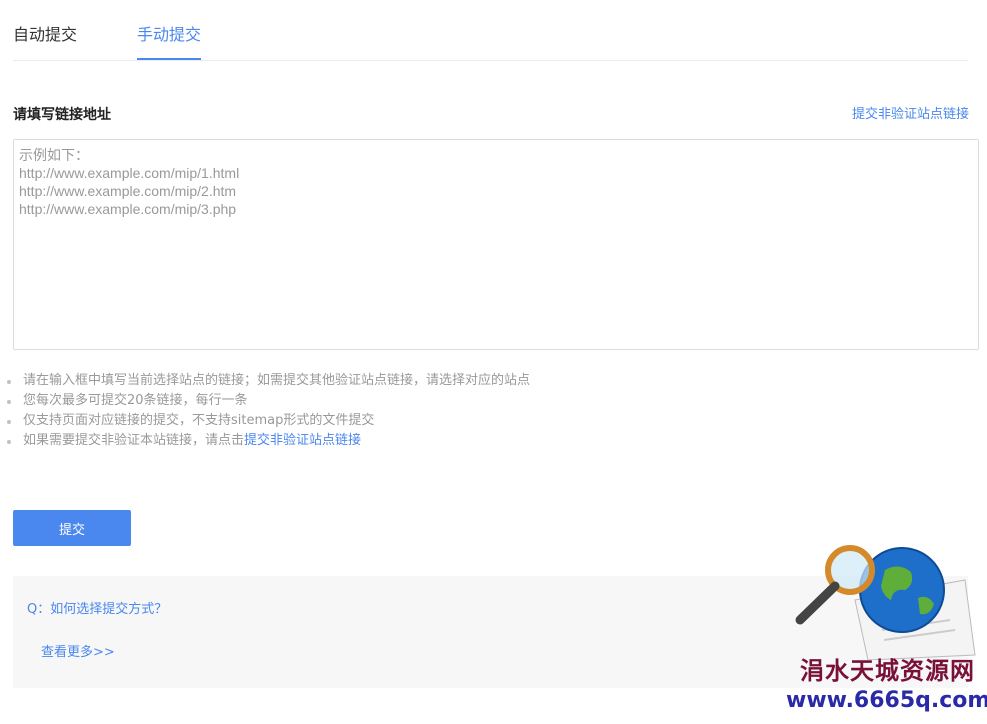 Image resolution: width=987 pixels, height=724 pixels. I want to click on submit-unverified-inline-link: 提交非验证站点链接, so click(302, 440).